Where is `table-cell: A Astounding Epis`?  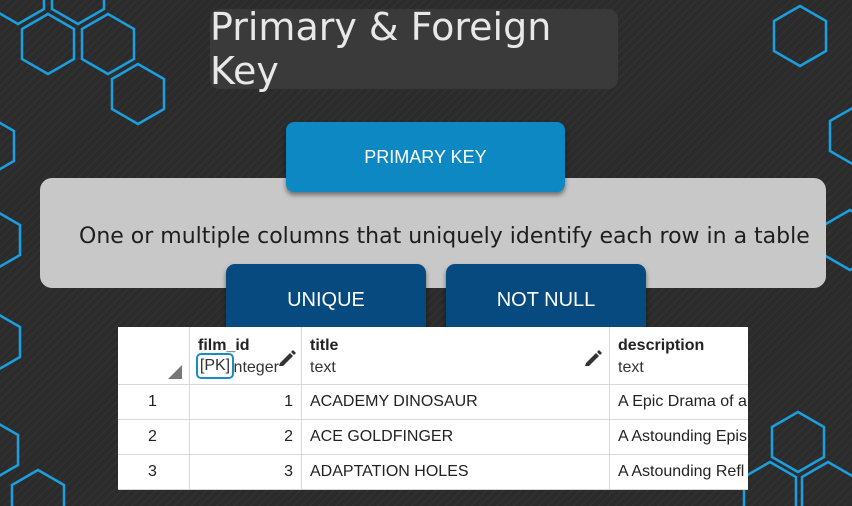
table-cell: A Astounding Epis is located at coordinates (679, 437).